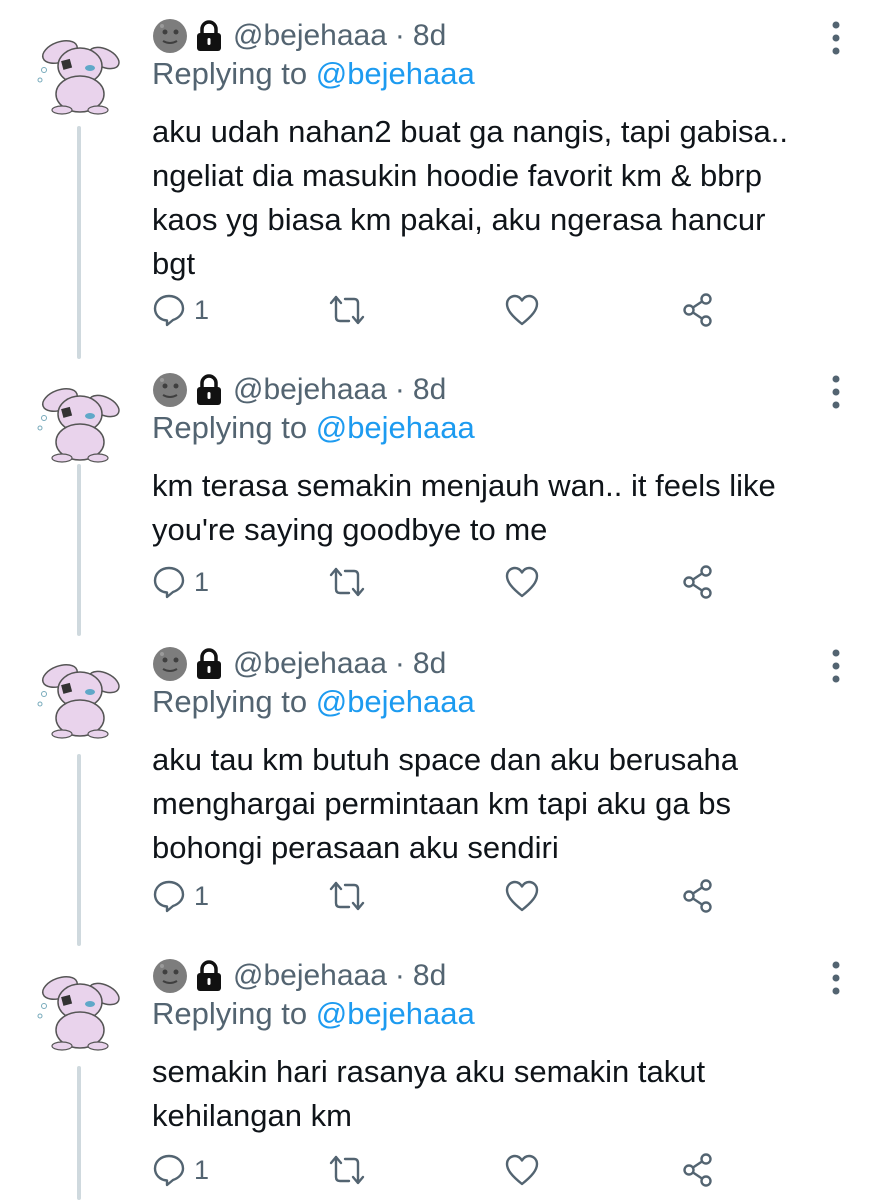  I want to click on tweet-text-line: bohongi perasaan aku sendiri, so click(355, 847).